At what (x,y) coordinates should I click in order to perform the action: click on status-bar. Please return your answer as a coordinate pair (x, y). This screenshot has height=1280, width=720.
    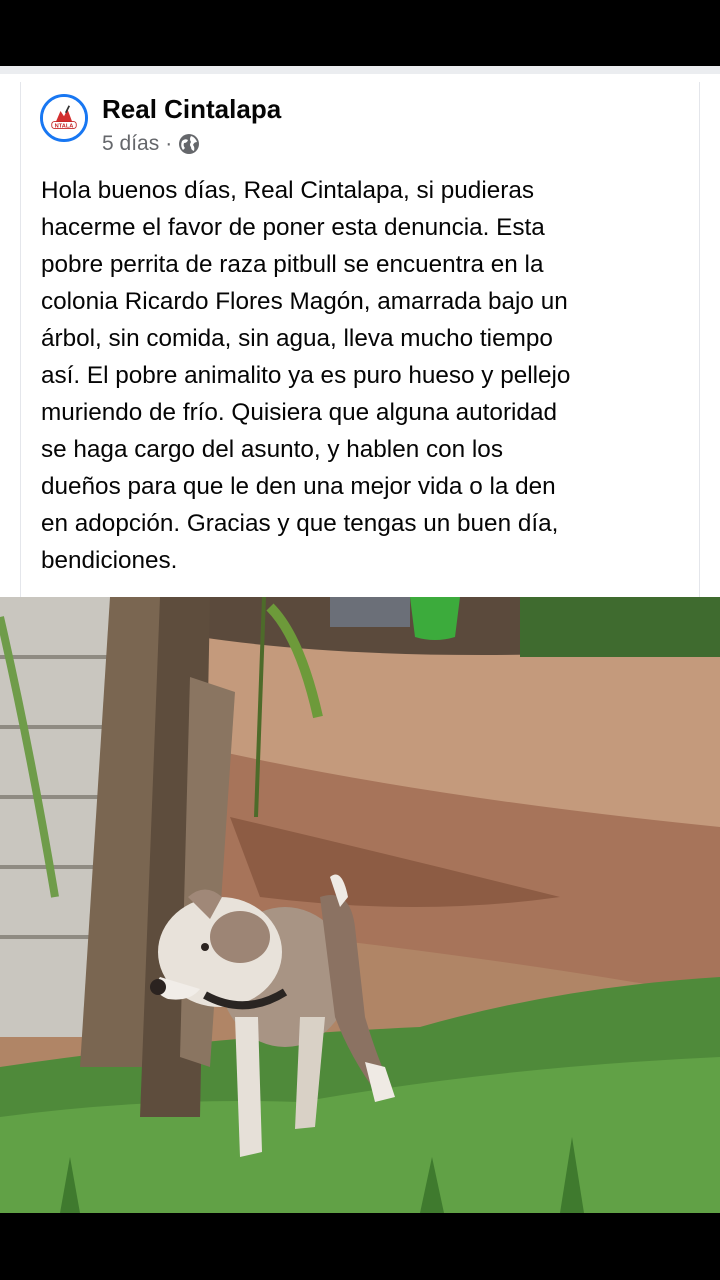
    Looking at the image, I should click on (360, 33).